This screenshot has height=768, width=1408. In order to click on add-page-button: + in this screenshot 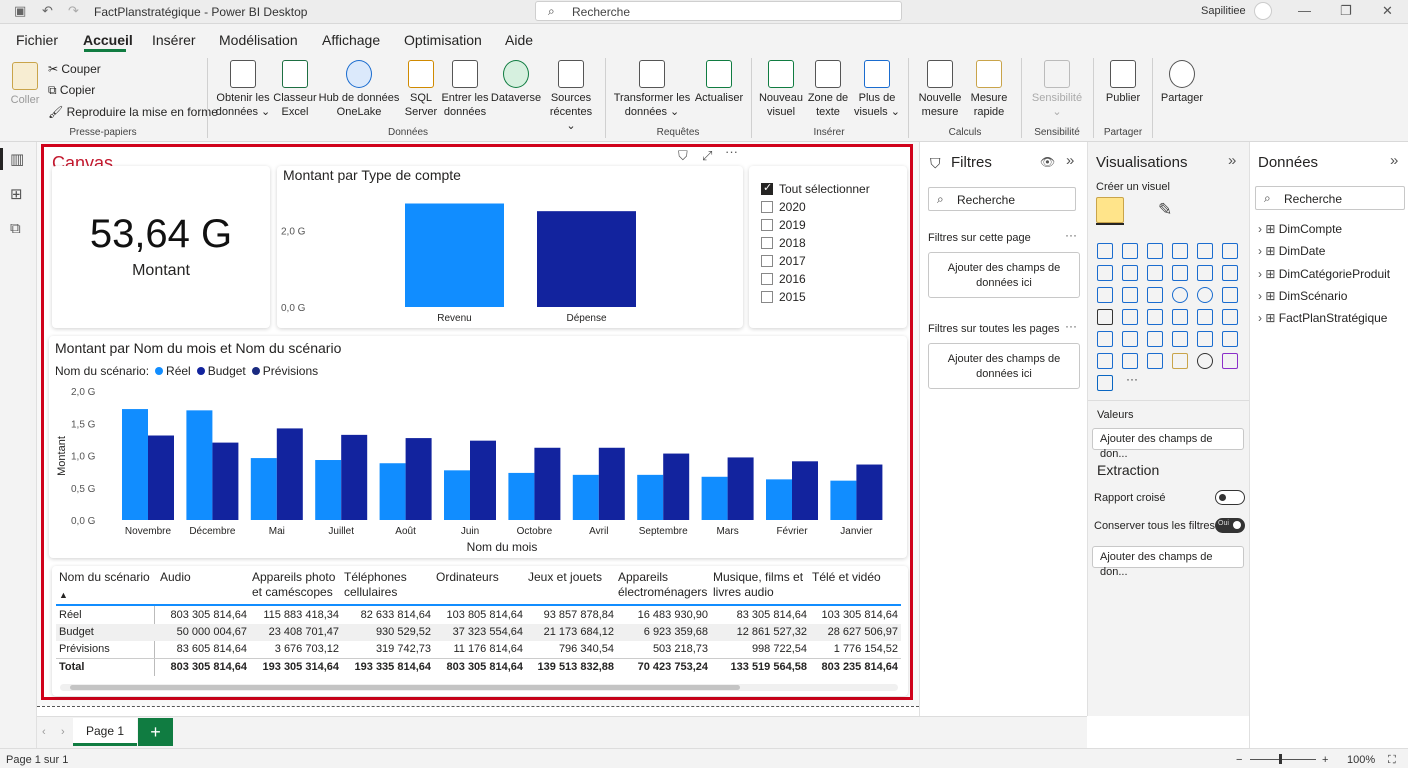, I will do `click(155, 732)`.